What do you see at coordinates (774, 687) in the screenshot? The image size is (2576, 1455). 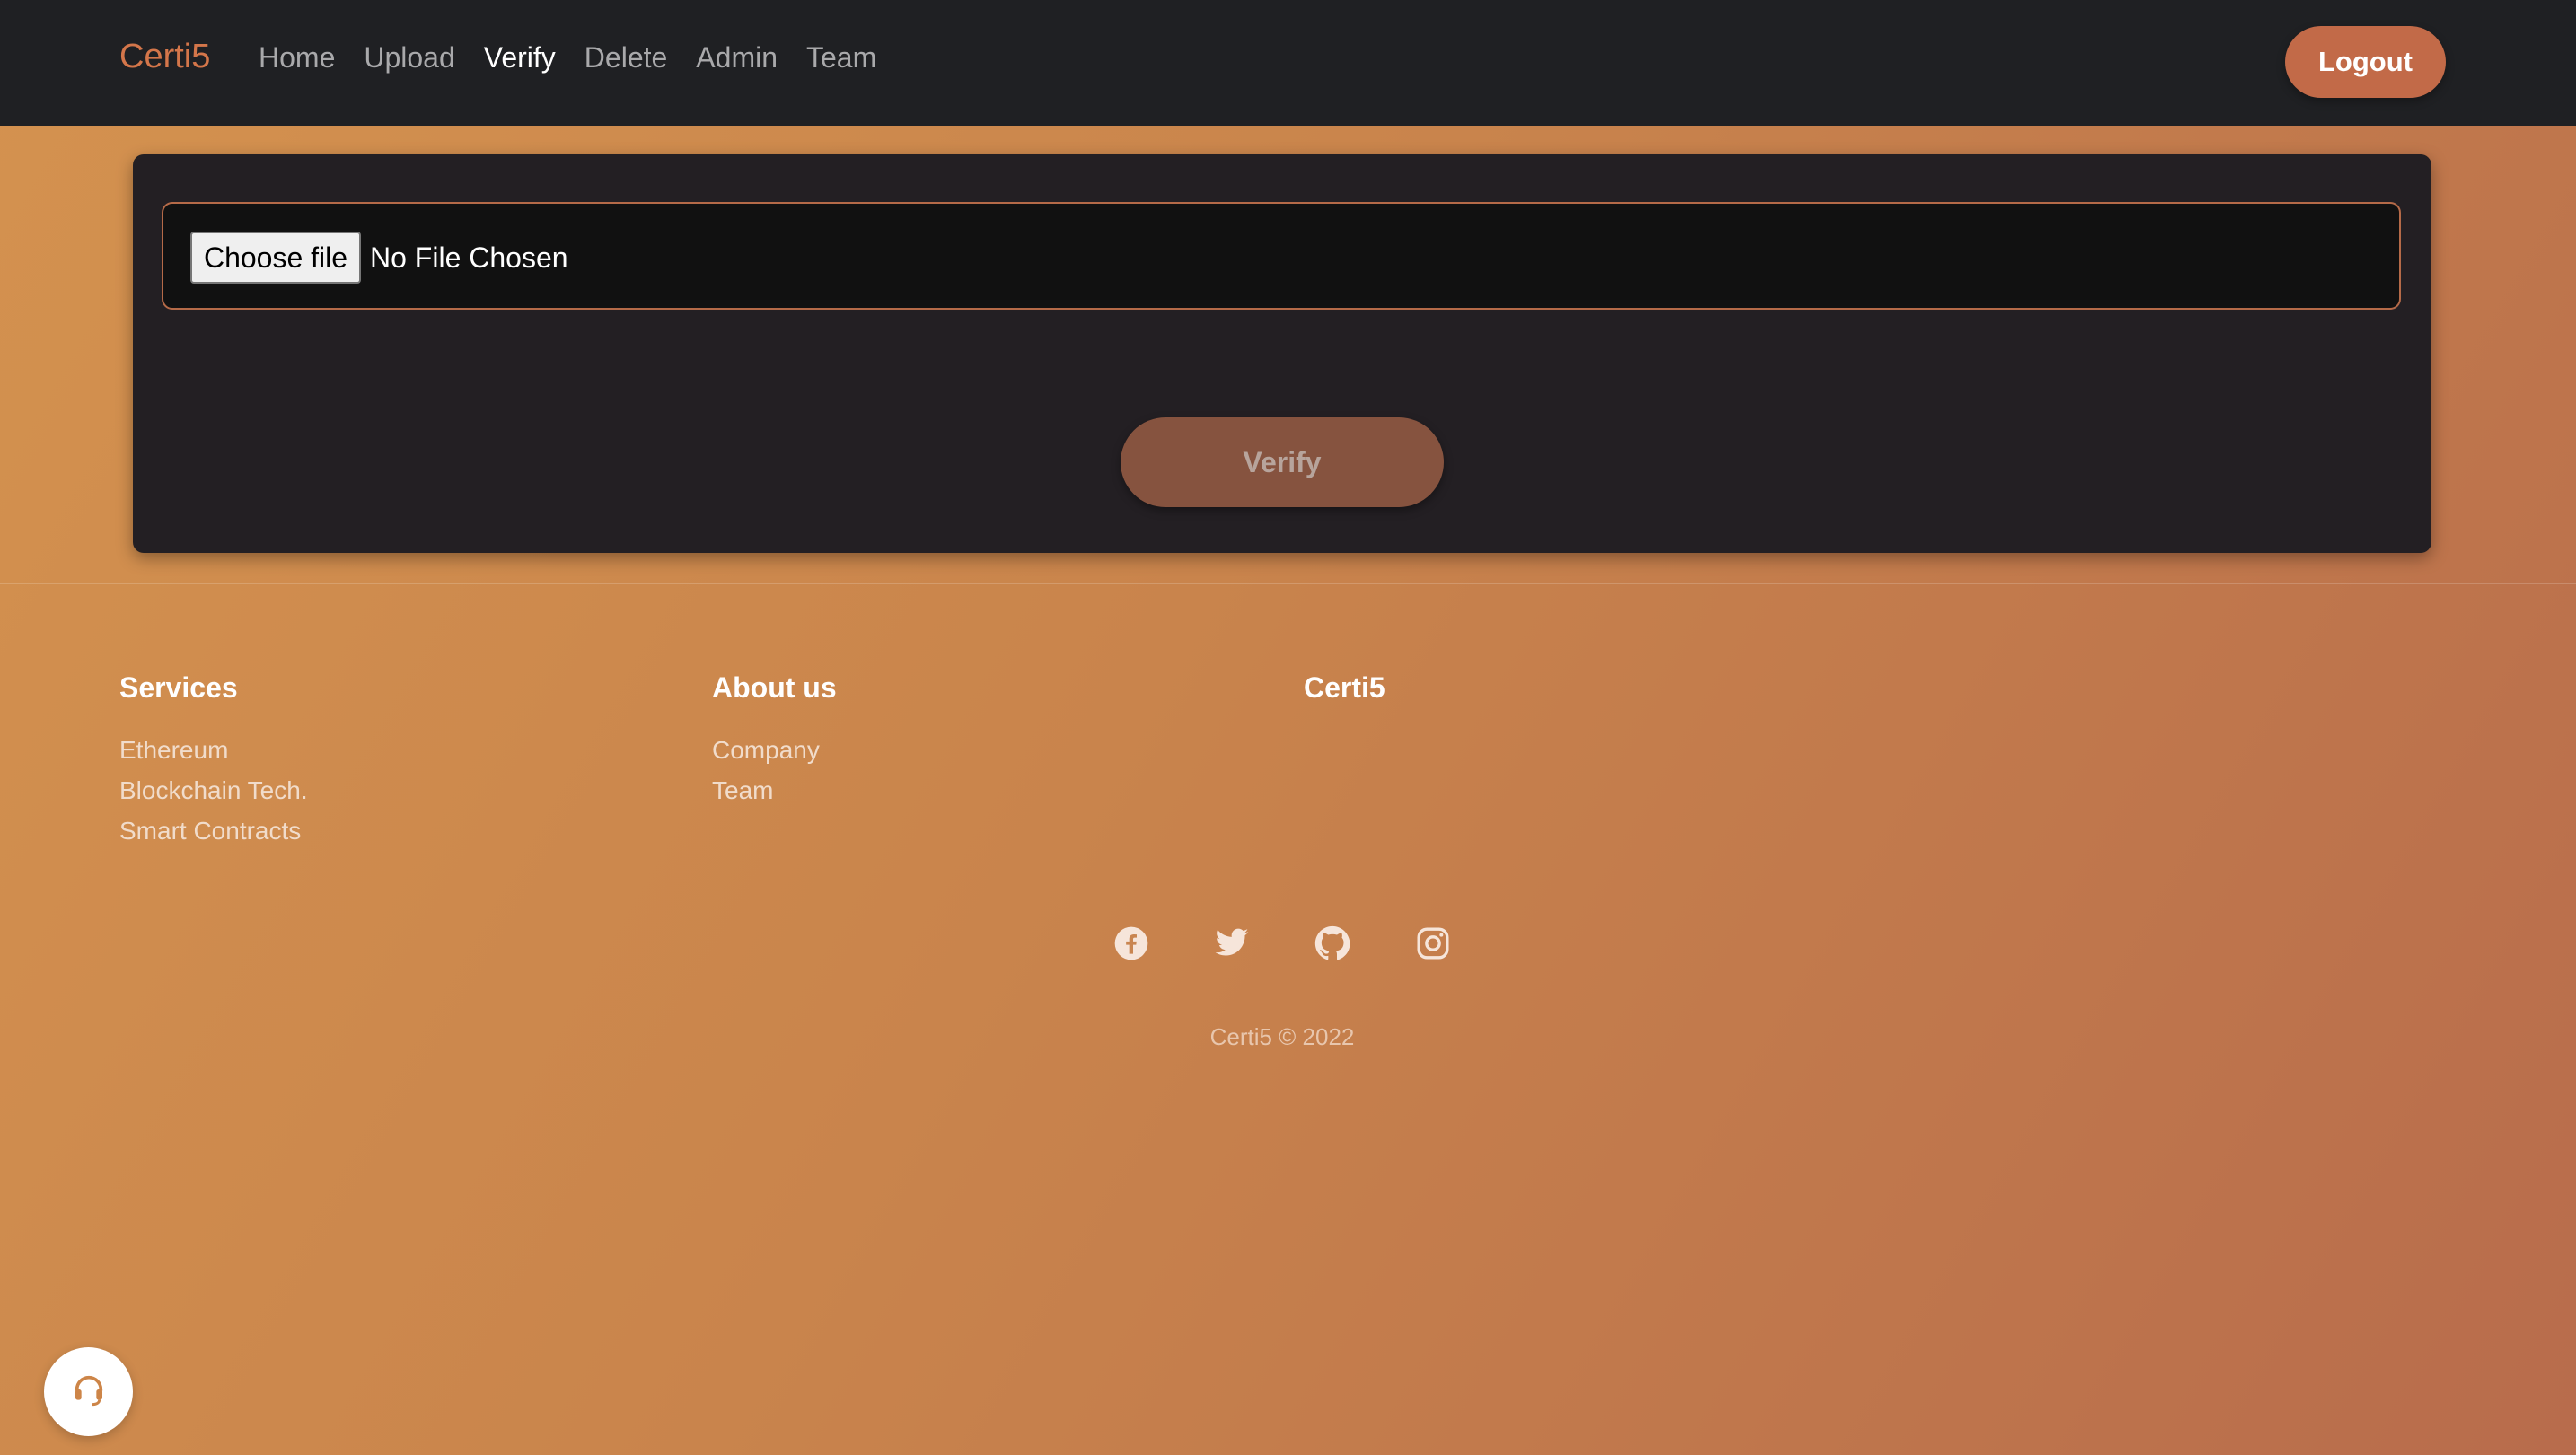 I see `about-heading: About us` at bounding box center [774, 687].